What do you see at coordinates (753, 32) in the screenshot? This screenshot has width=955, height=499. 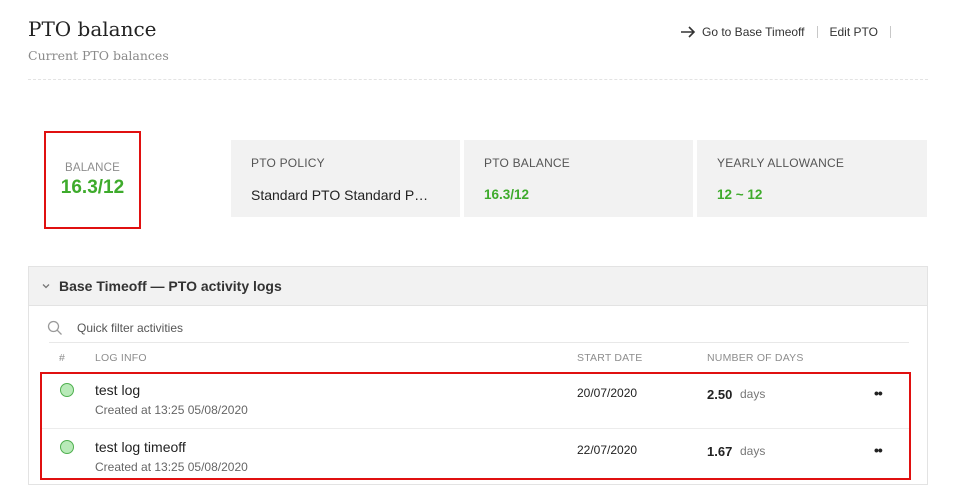 I see `go-to-base-timeoff-label: Go to Base Timeoff` at bounding box center [753, 32].